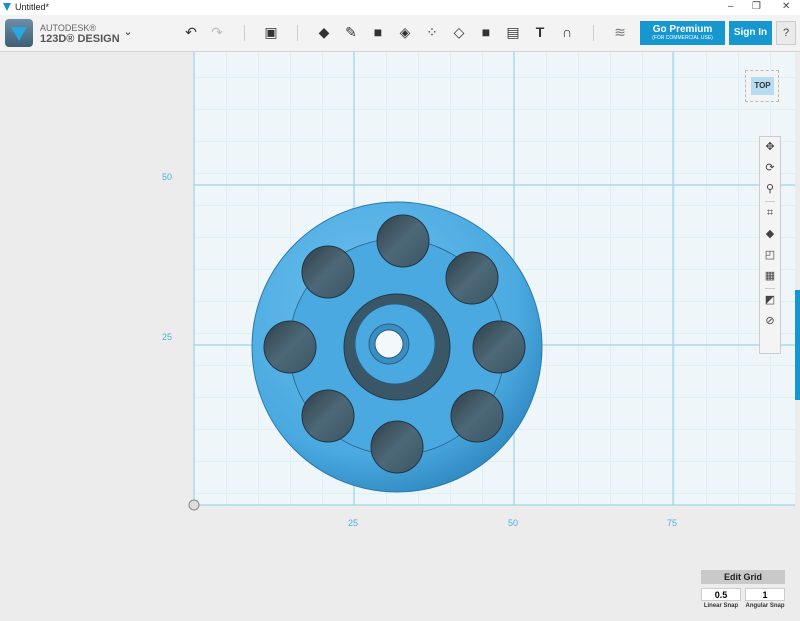 The height and width of the screenshot is (621, 800). What do you see at coordinates (770, 255) in the screenshot?
I see `materials-outlines-icon: ◰` at bounding box center [770, 255].